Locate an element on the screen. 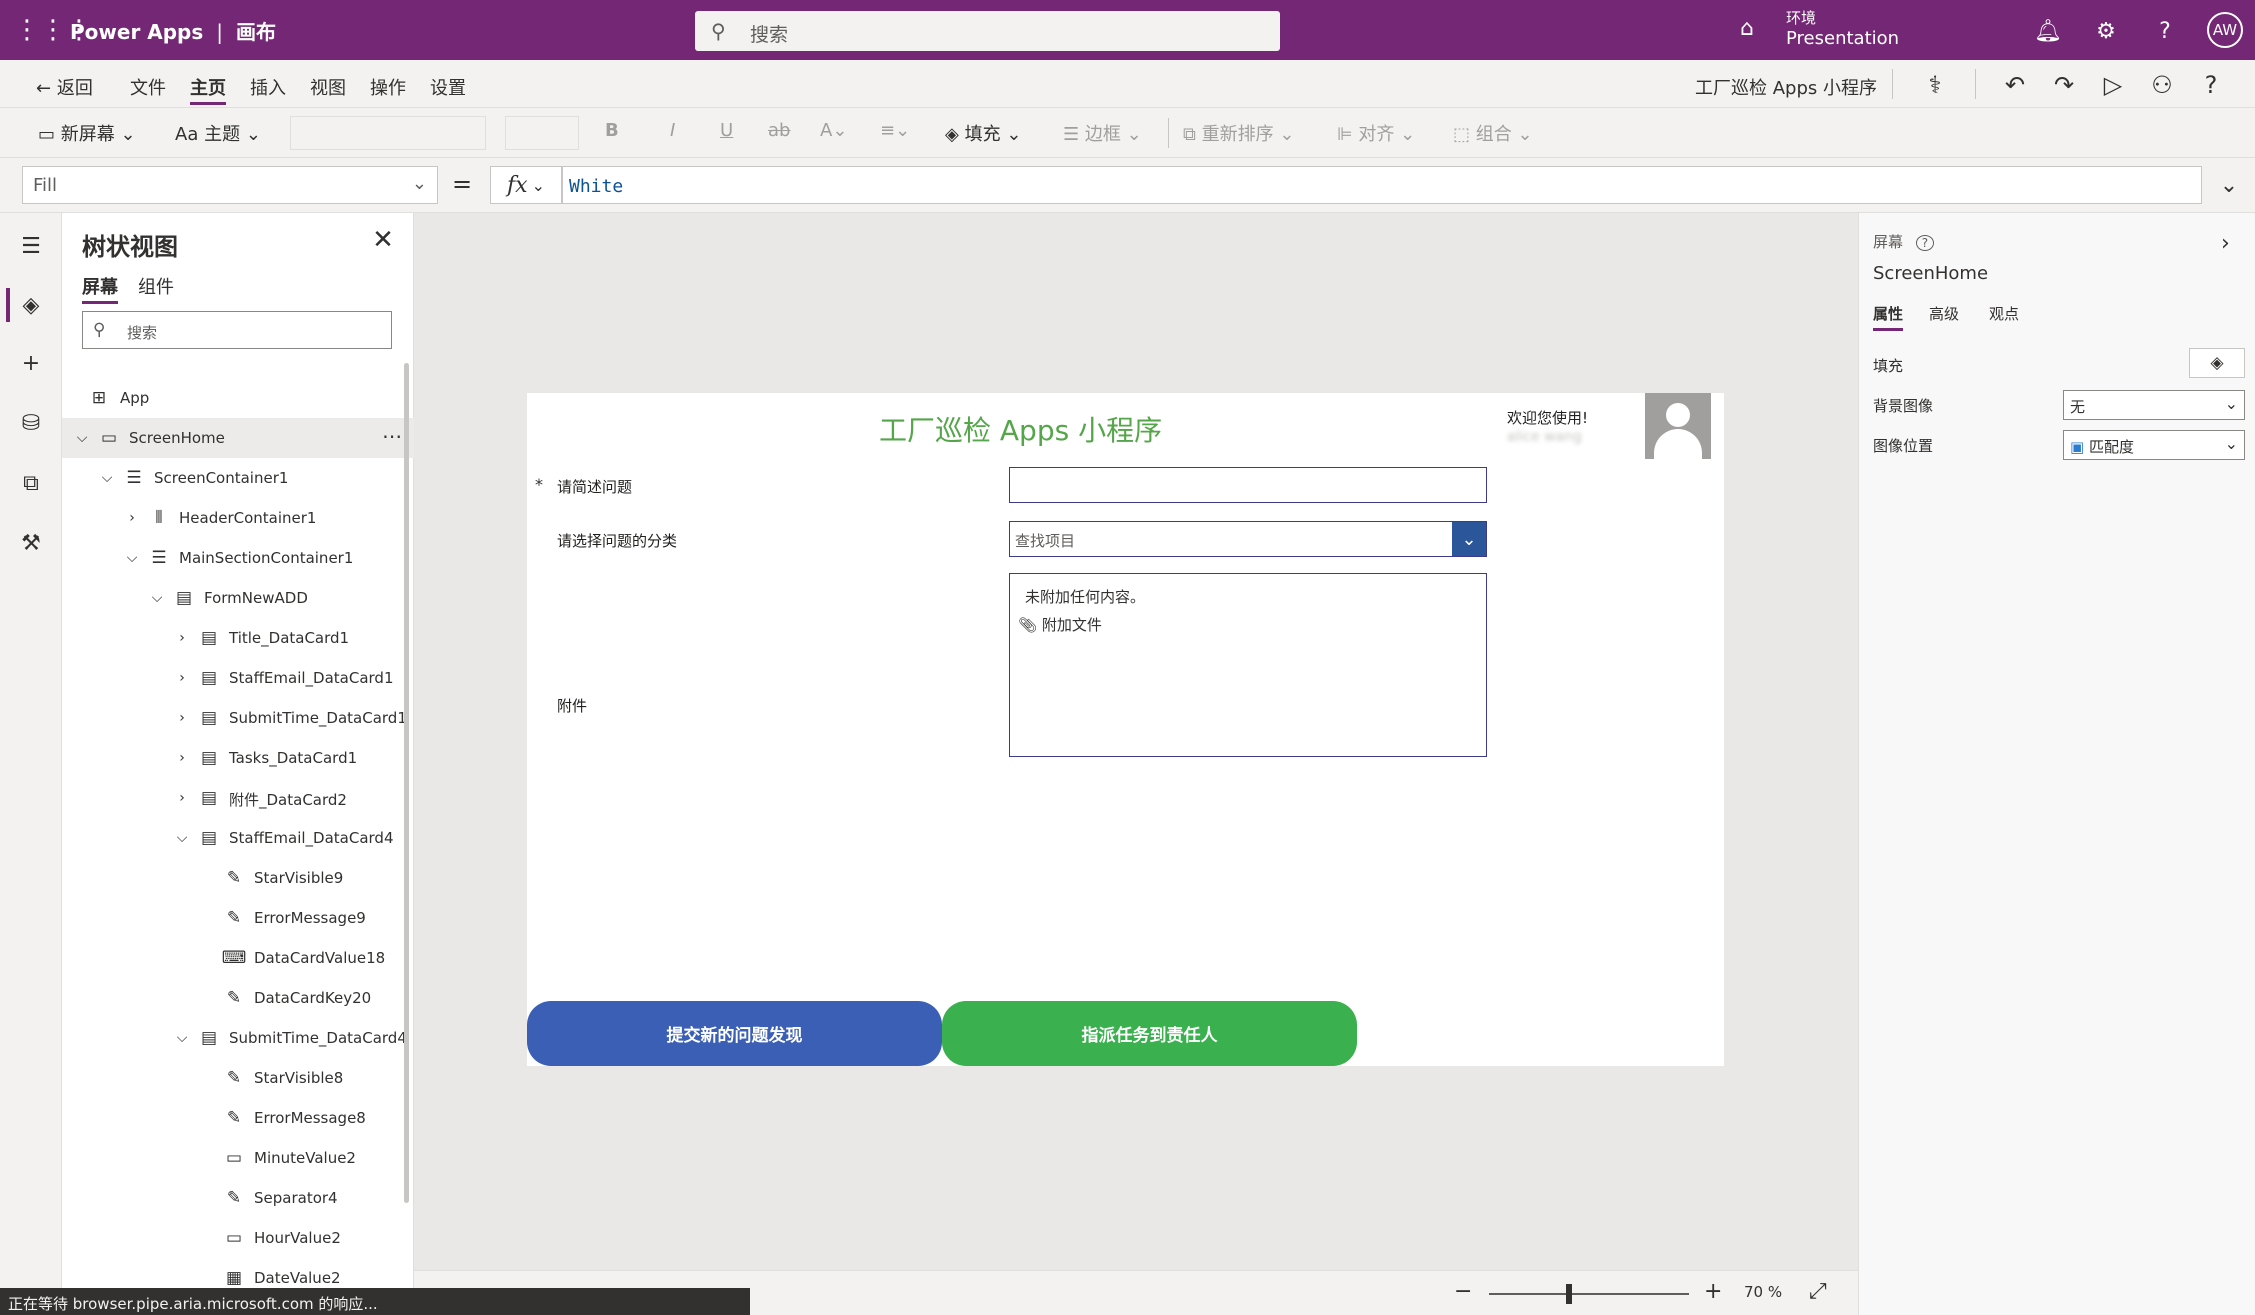  tree-item: ✎ ErrorMessage8 is located at coordinates (238, 1118).